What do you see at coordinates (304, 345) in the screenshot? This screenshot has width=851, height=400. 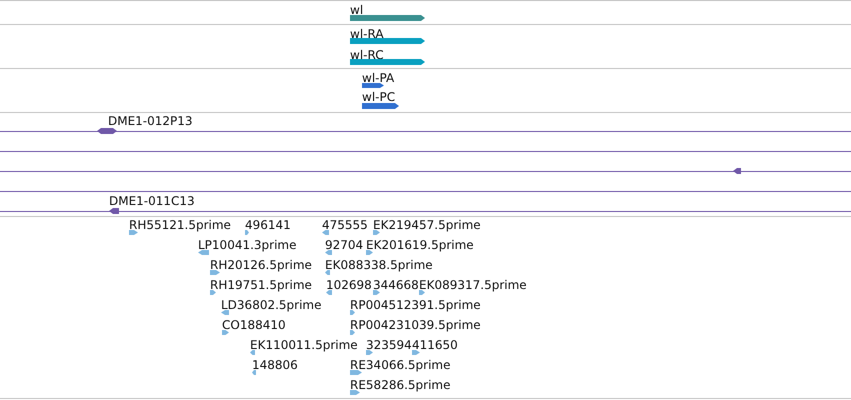 I see `feature-label: EK110011.5prime` at bounding box center [304, 345].